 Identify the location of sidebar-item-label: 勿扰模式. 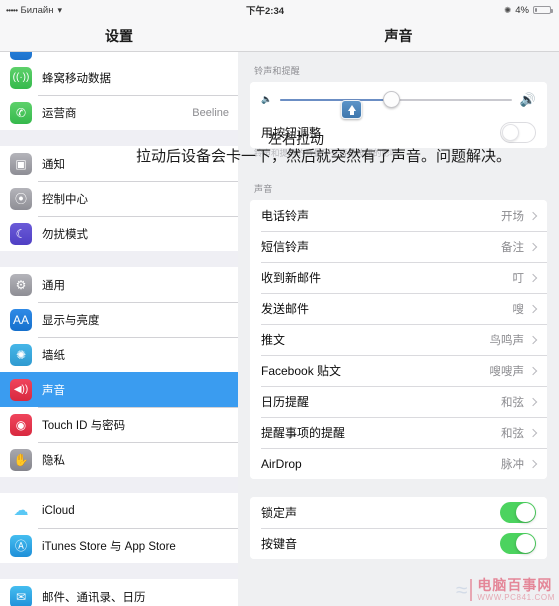
(65, 234).